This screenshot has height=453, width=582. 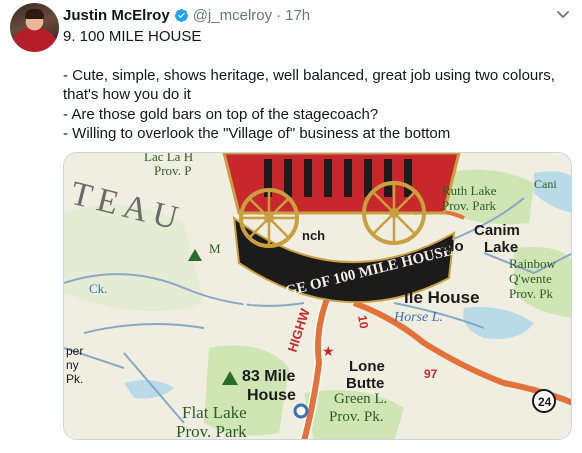 What do you see at coordinates (127, 94) in the screenshot?
I see `tweet-line: that's how you do it` at bounding box center [127, 94].